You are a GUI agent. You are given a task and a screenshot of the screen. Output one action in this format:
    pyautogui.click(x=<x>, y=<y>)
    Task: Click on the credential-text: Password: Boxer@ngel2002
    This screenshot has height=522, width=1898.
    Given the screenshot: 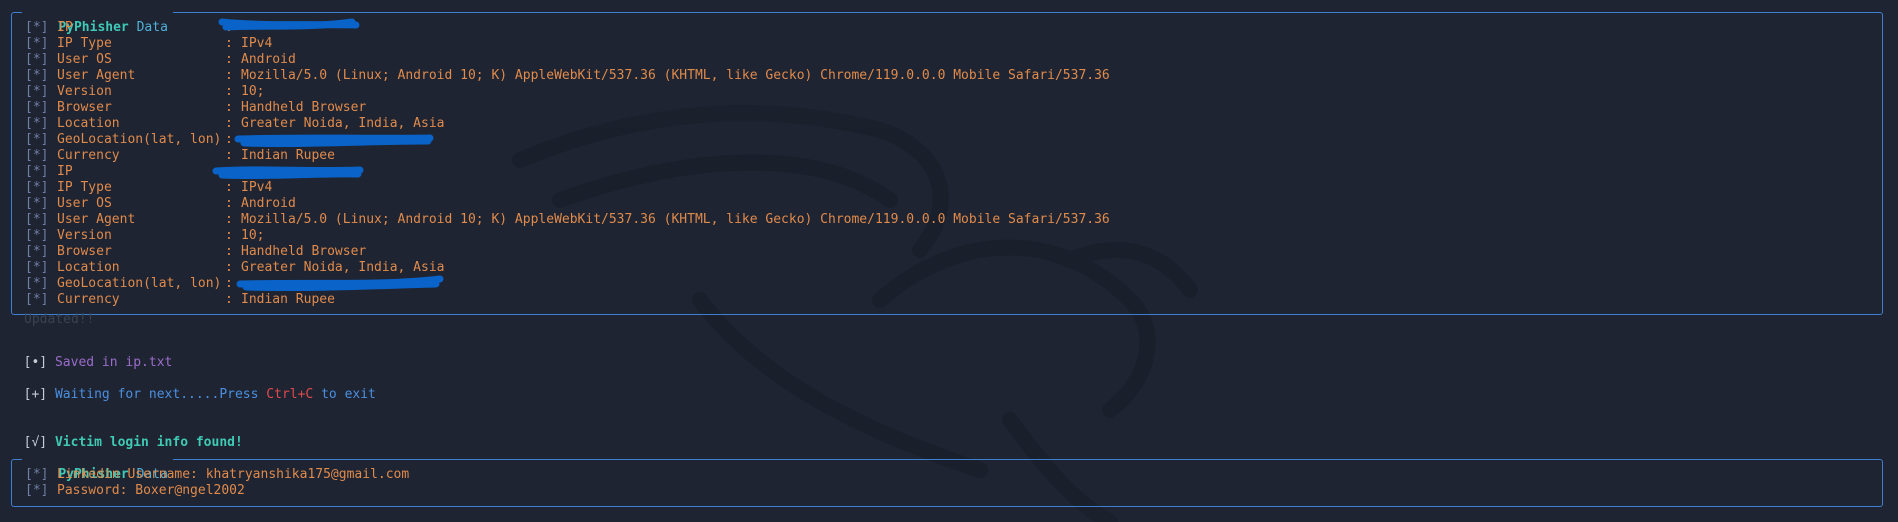 What is the action you would take?
    pyautogui.click(x=151, y=490)
    